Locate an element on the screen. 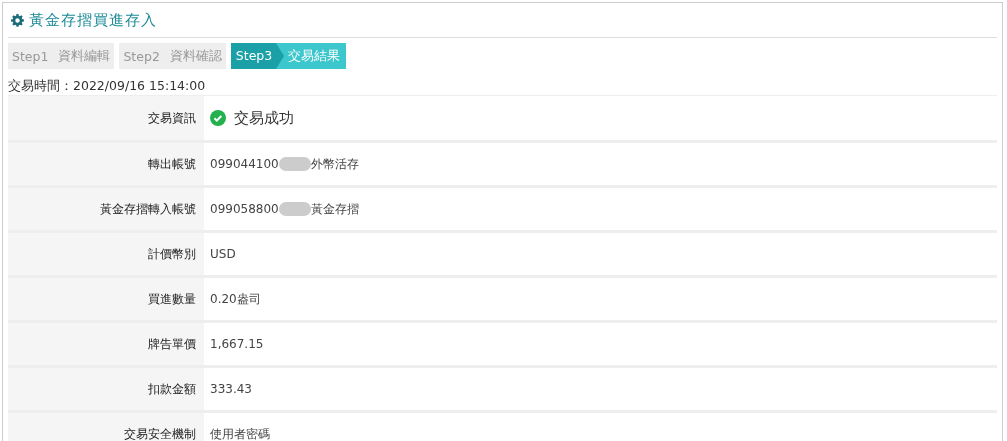  field-label: 買進數量 is located at coordinates (106, 299).